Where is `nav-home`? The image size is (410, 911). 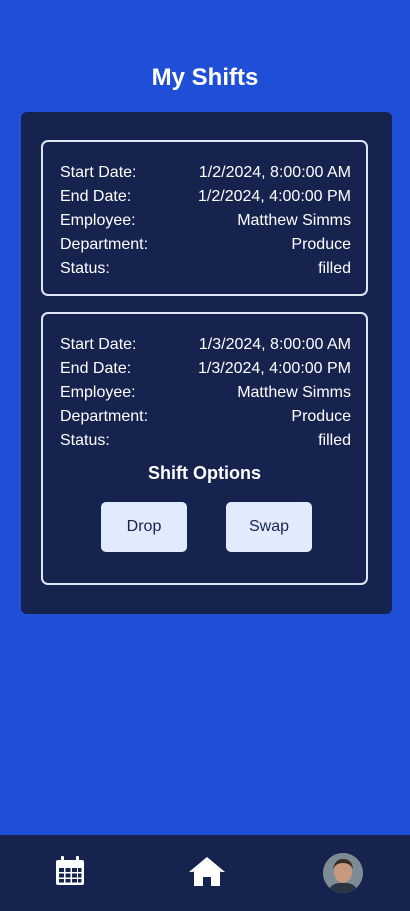 nav-home is located at coordinates (207, 873).